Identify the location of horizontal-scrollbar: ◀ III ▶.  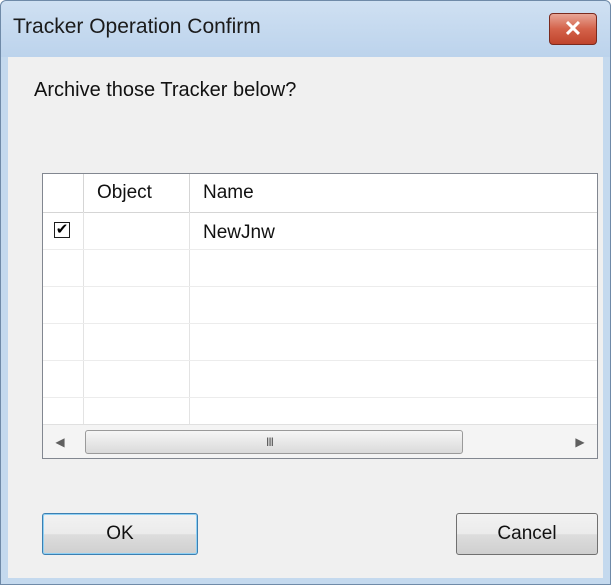
(320, 441).